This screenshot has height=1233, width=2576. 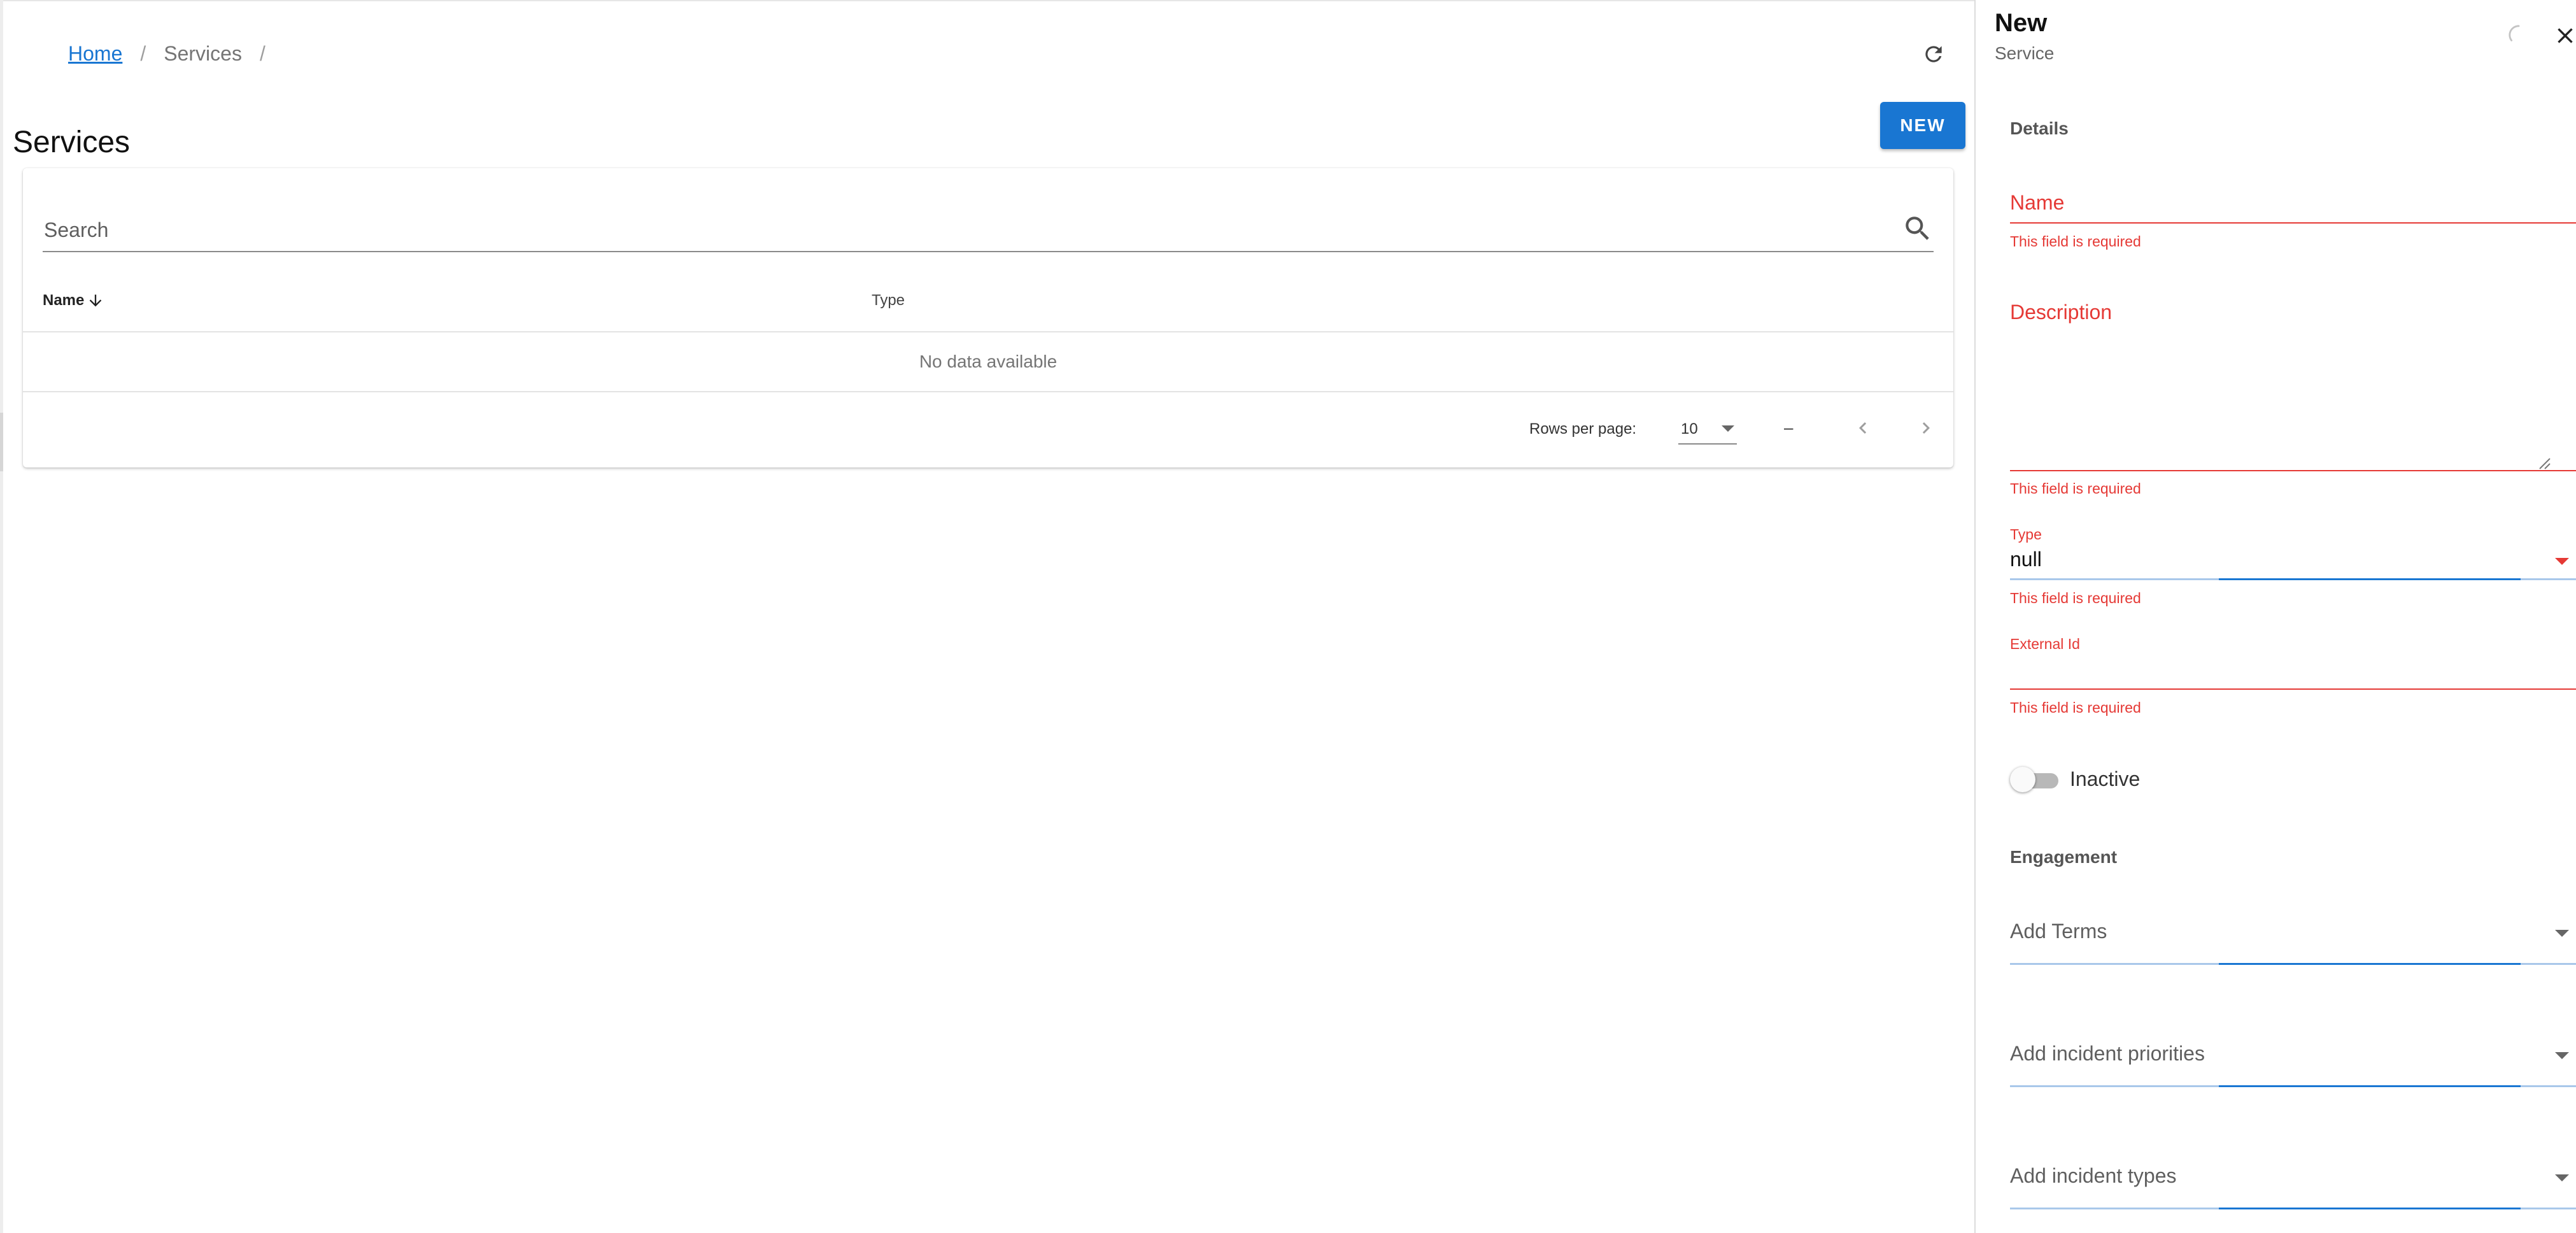 What do you see at coordinates (72, 142) in the screenshot?
I see `page-title: Services` at bounding box center [72, 142].